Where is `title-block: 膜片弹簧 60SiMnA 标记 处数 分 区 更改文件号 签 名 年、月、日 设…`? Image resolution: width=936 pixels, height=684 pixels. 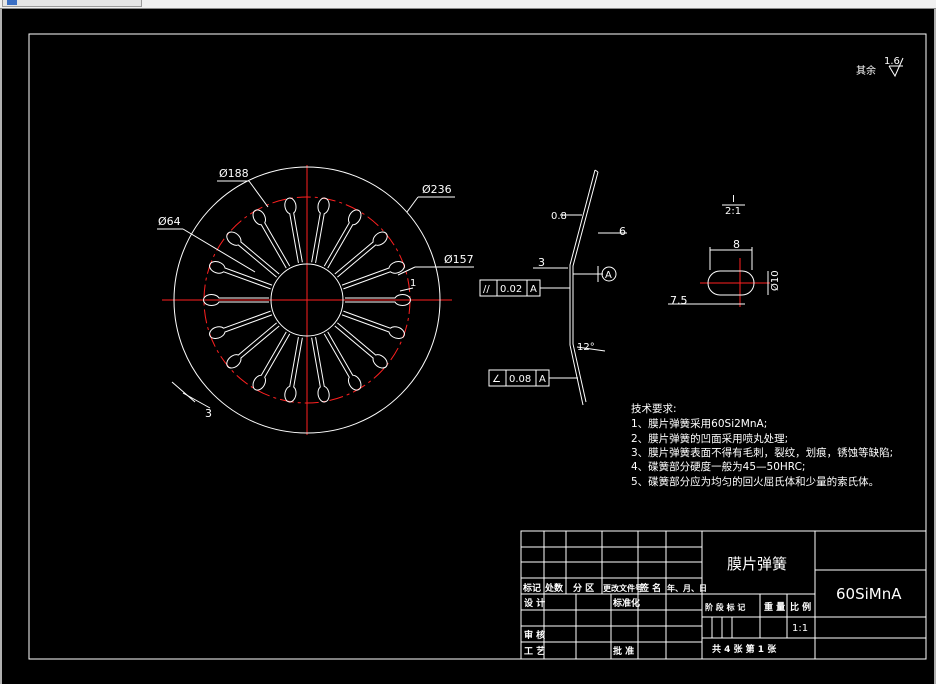 title-block: 膜片弹簧 60SiMnA 标记 处数 分 区 更改文件号 签 名 年、月、日 设… is located at coordinates (723, 595).